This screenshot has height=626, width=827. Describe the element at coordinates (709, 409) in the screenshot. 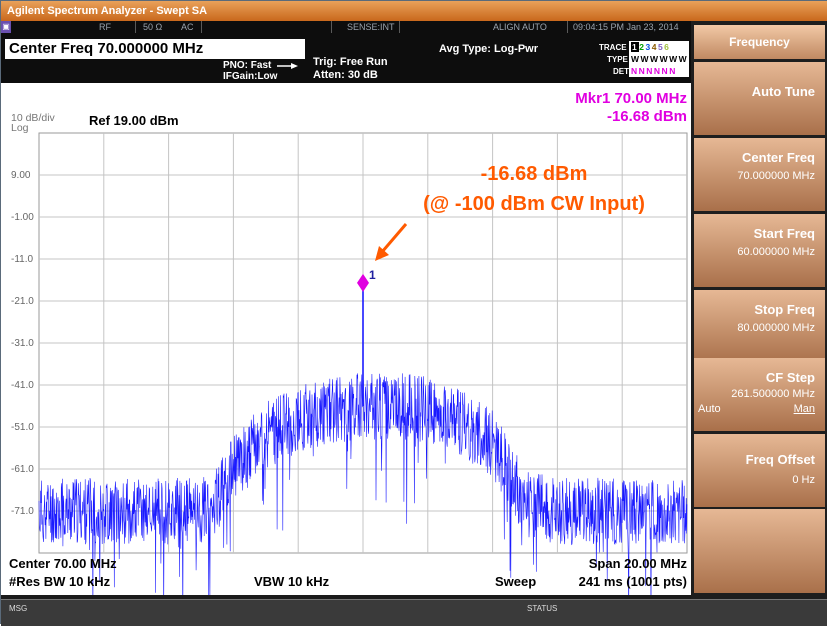

I see `cf-step-auto-option: Auto` at that location.